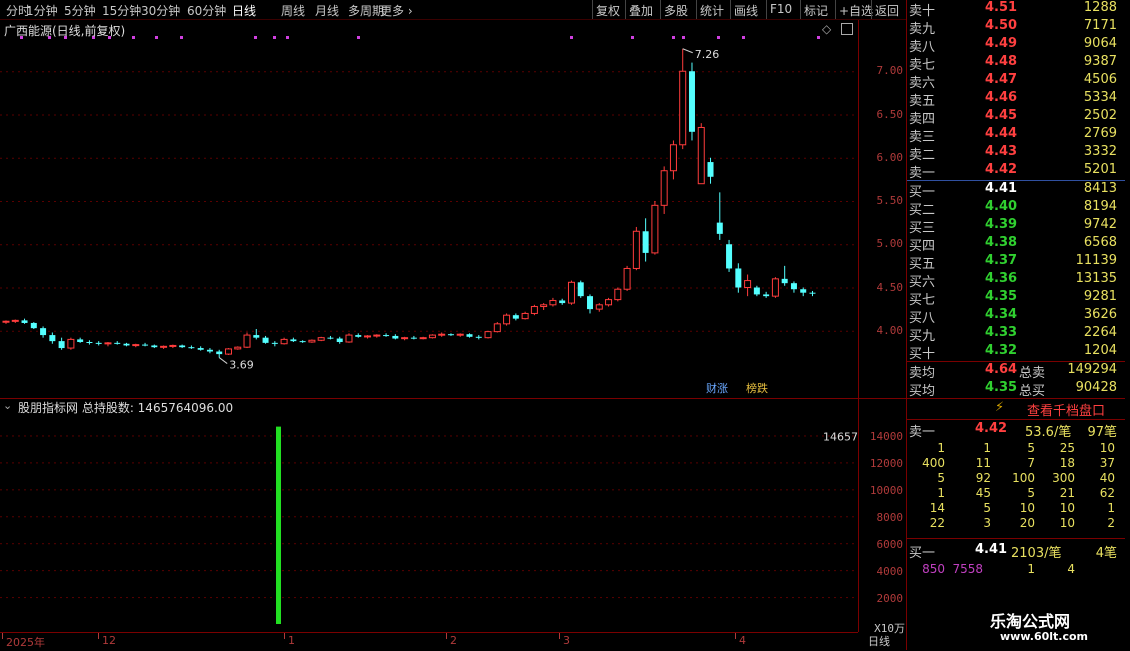 This screenshot has height=651, width=1130. I want to click on period-7: 周线, so click(293, 10).